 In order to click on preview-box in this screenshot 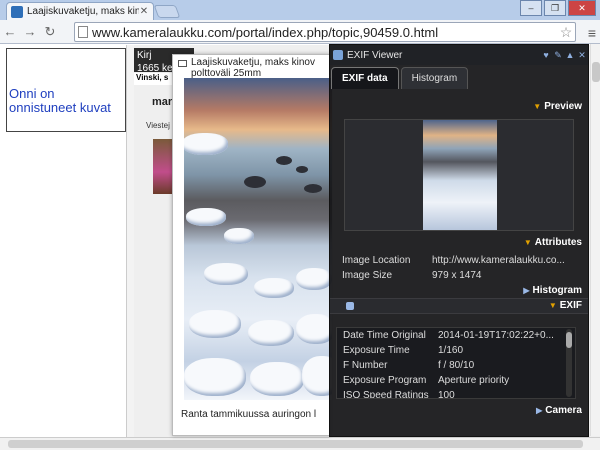, I will do `click(459, 175)`.